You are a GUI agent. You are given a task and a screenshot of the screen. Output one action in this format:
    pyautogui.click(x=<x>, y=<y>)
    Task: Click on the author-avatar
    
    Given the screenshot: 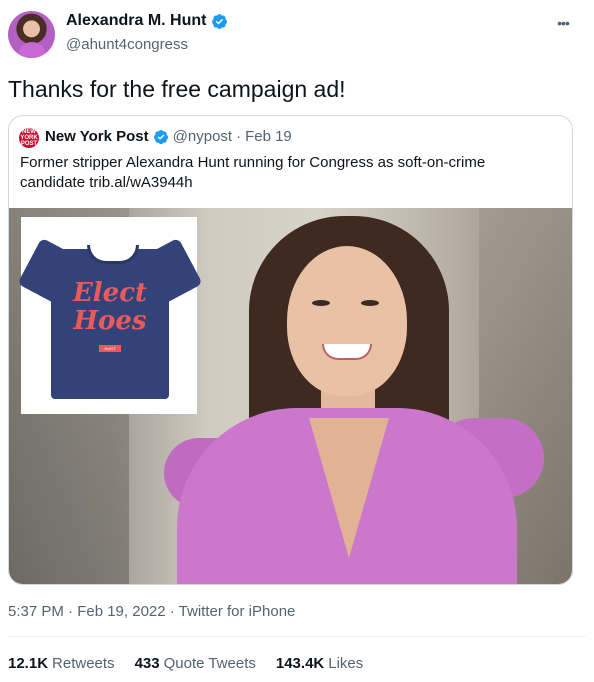 What is the action you would take?
    pyautogui.click(x=31, y=34)
    